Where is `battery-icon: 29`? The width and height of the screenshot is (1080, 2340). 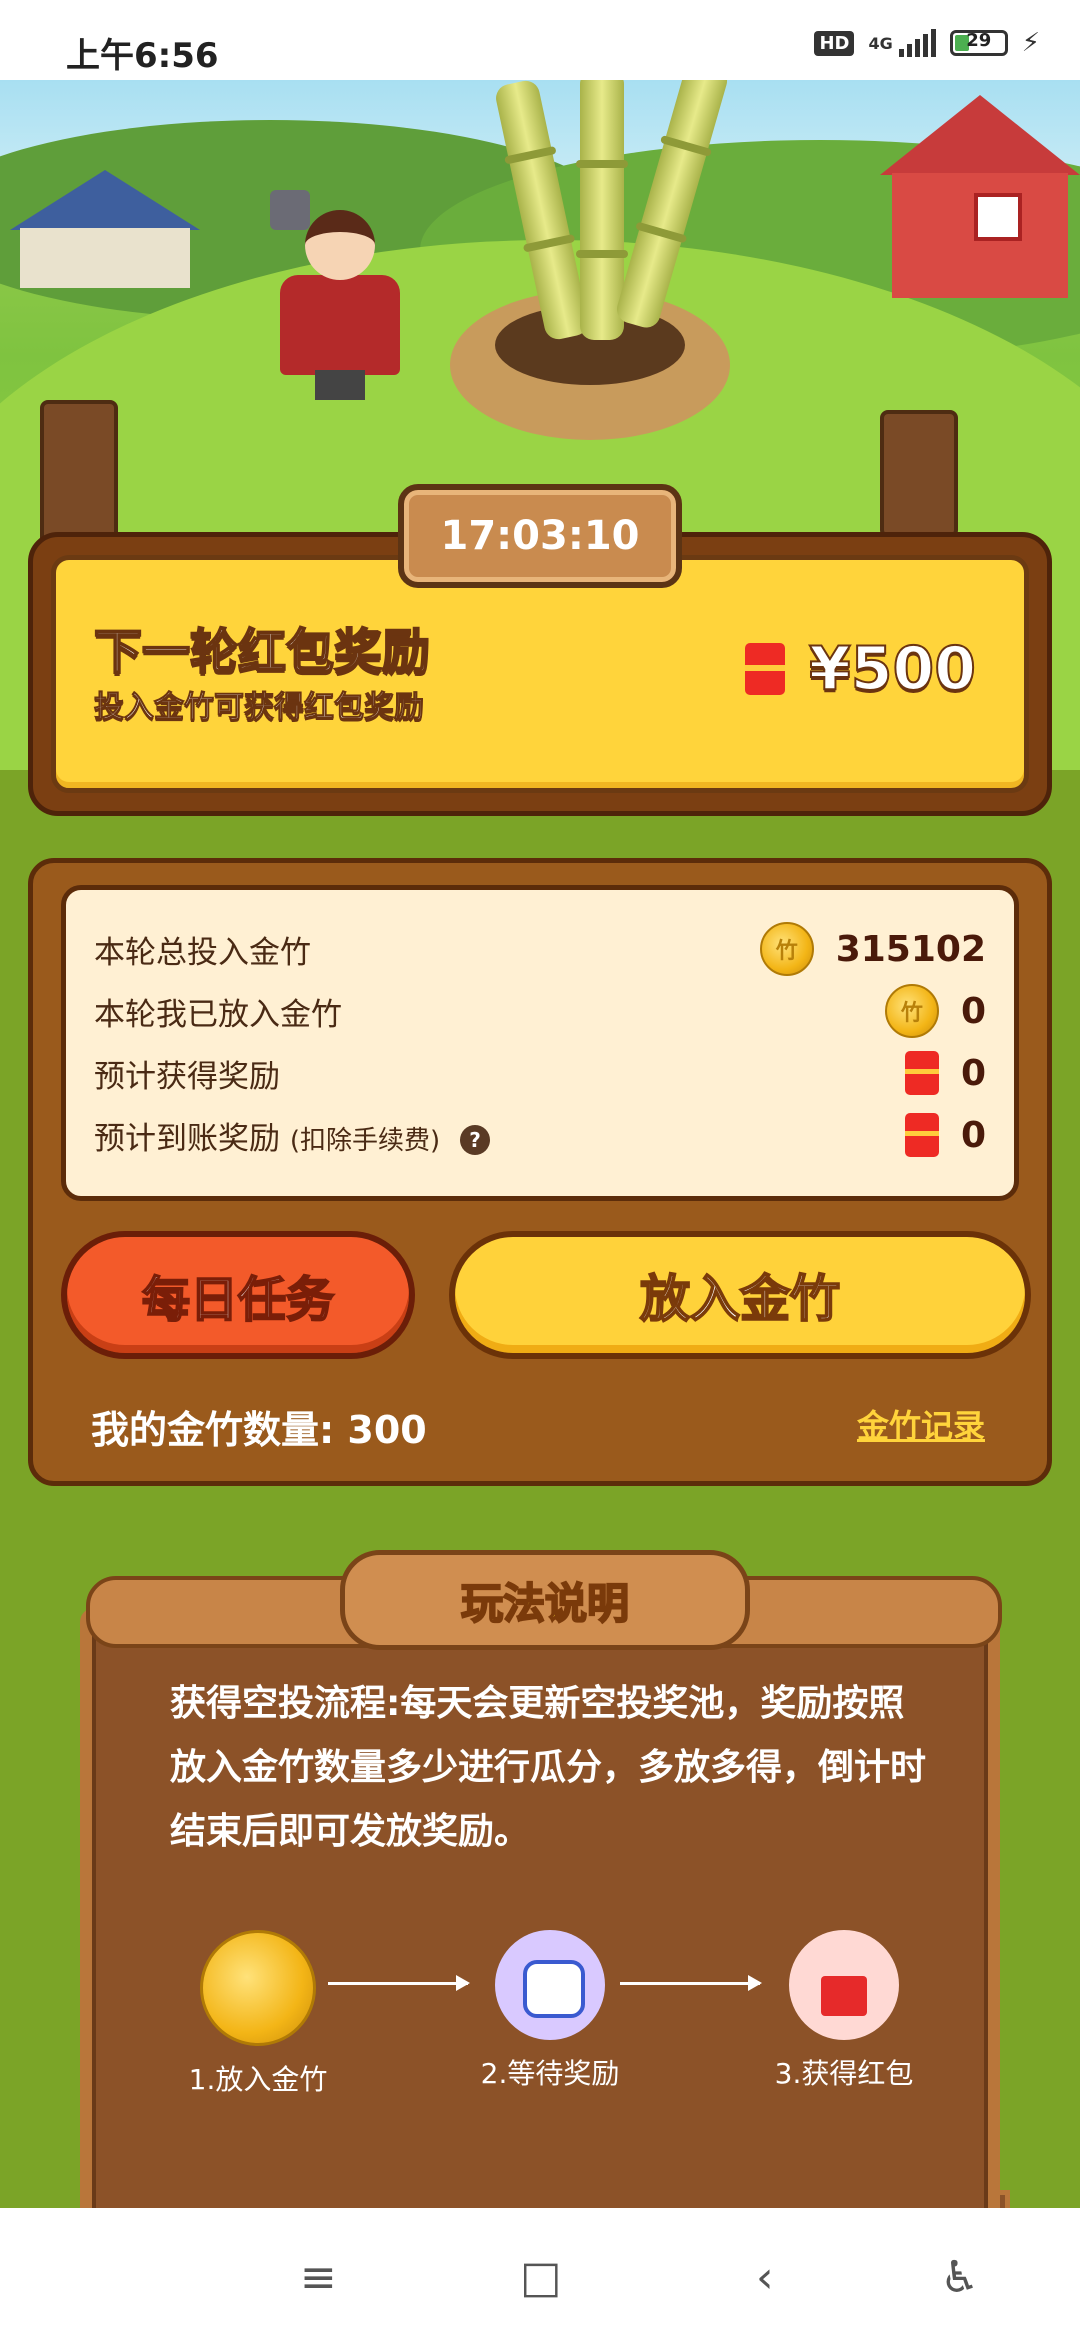
battery-icon: 29 is located at coordinates (978, 43).